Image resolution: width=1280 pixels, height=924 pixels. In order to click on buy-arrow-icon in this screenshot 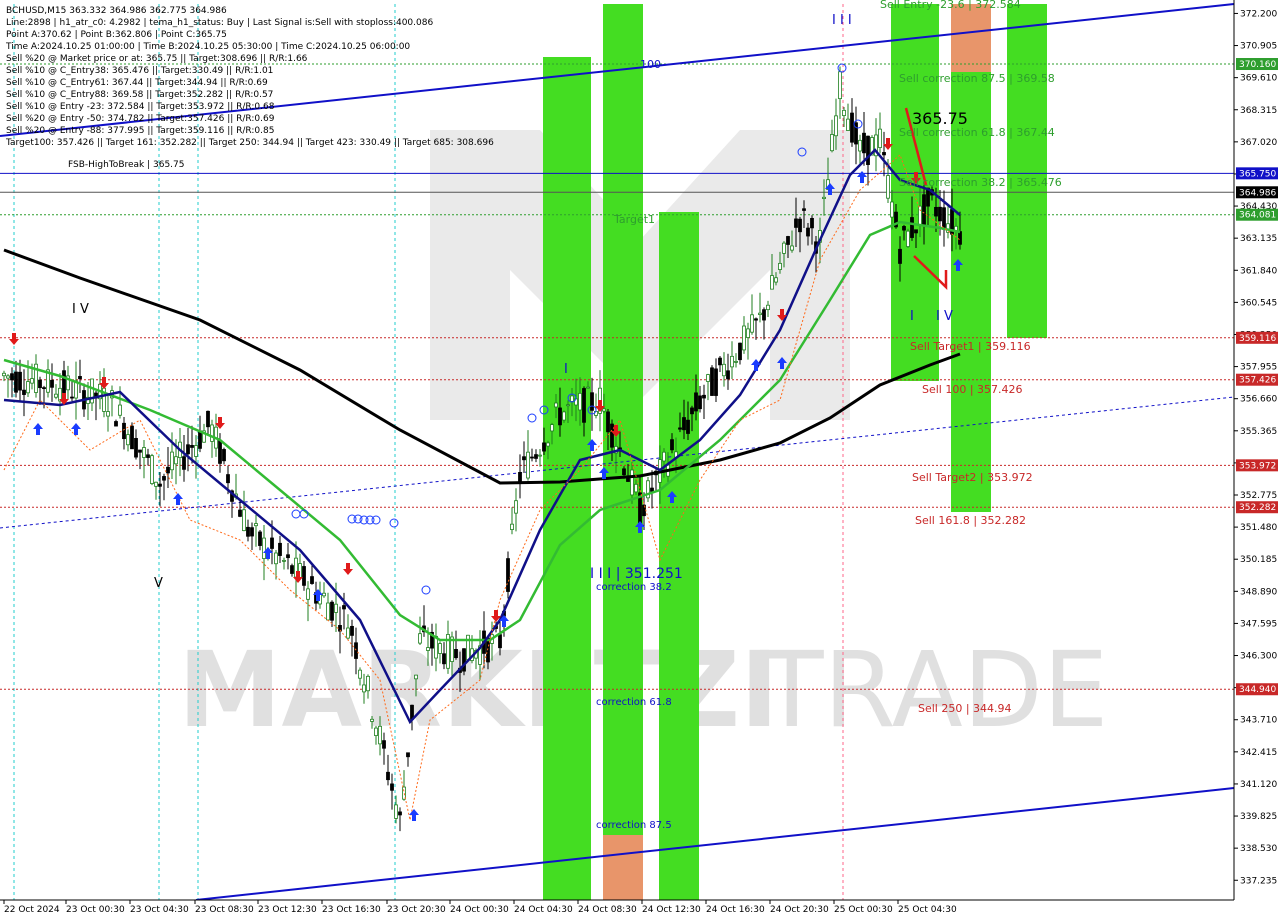, I will do `click(862, 177)`.